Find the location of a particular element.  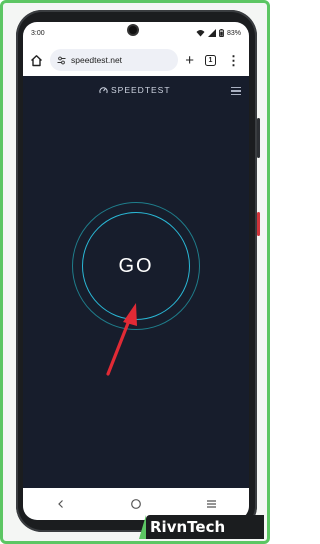

red-arrow-annotation is located at coordinates (121, 339).